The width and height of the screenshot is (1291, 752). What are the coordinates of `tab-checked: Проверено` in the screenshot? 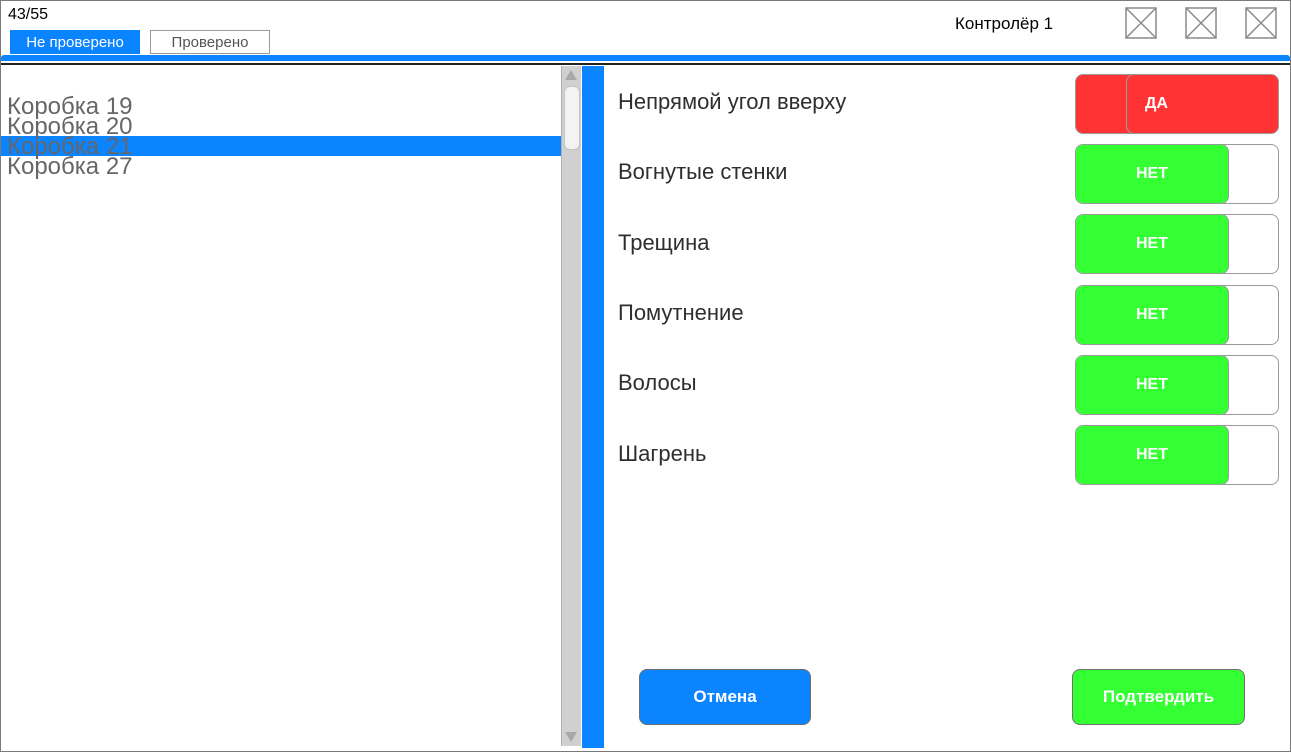 It's located at (210, 42).